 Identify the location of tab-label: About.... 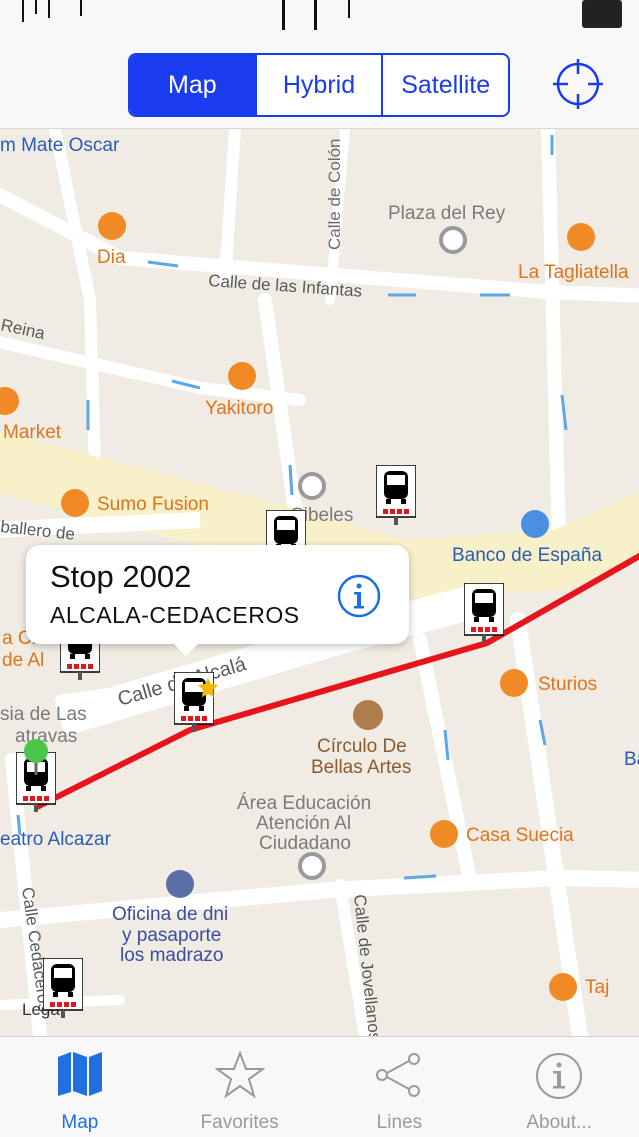
(559, 1122).